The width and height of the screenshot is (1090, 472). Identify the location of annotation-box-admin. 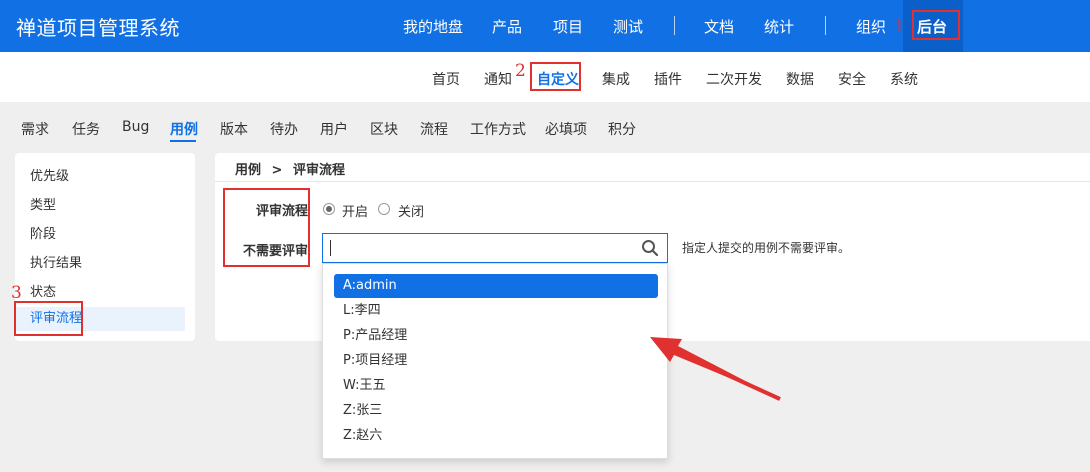
(936, 25).